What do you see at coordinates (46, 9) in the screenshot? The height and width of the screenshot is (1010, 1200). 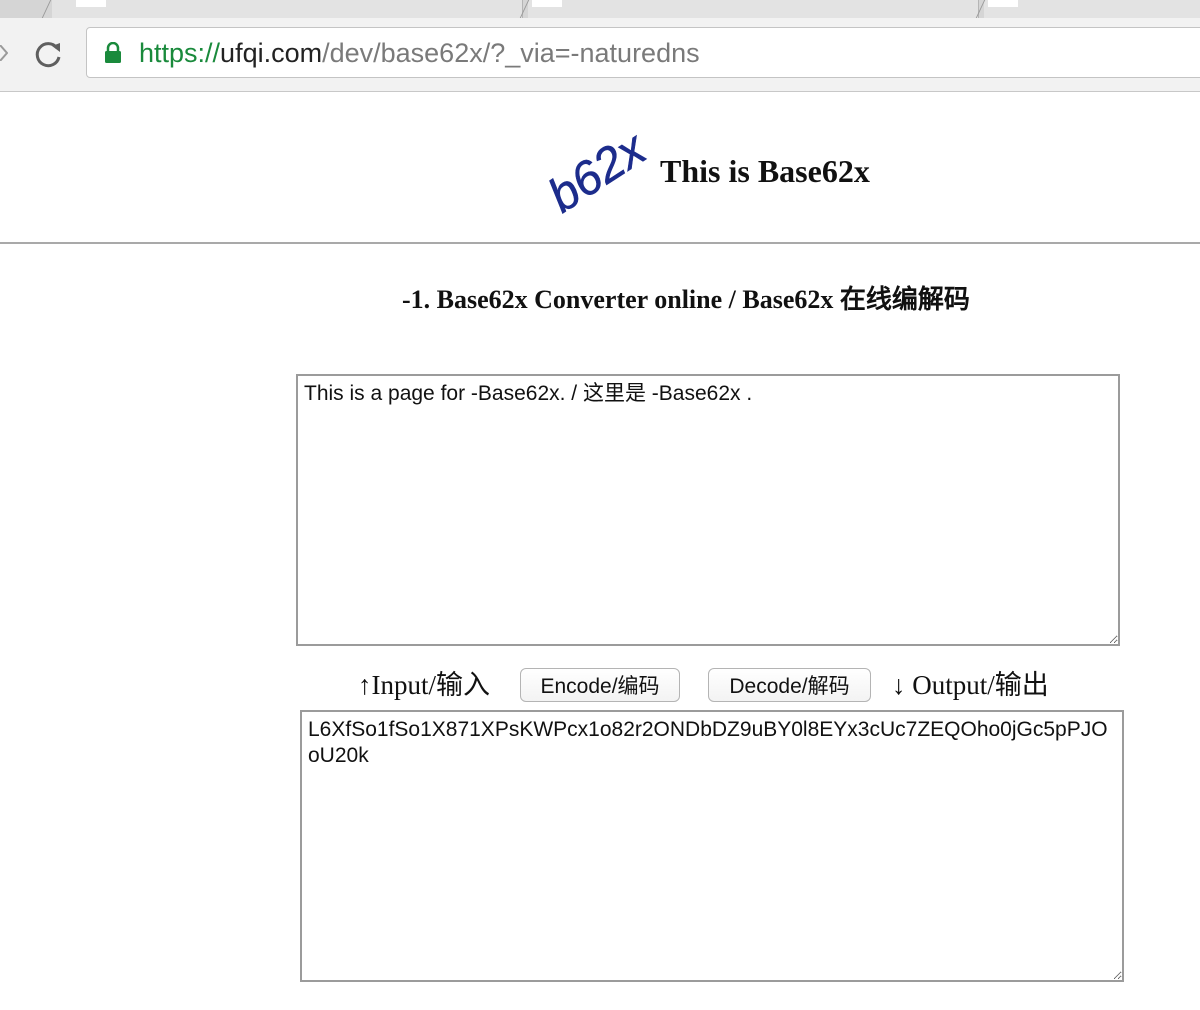 I see `tab-divider` at bounding box center [46, 9].